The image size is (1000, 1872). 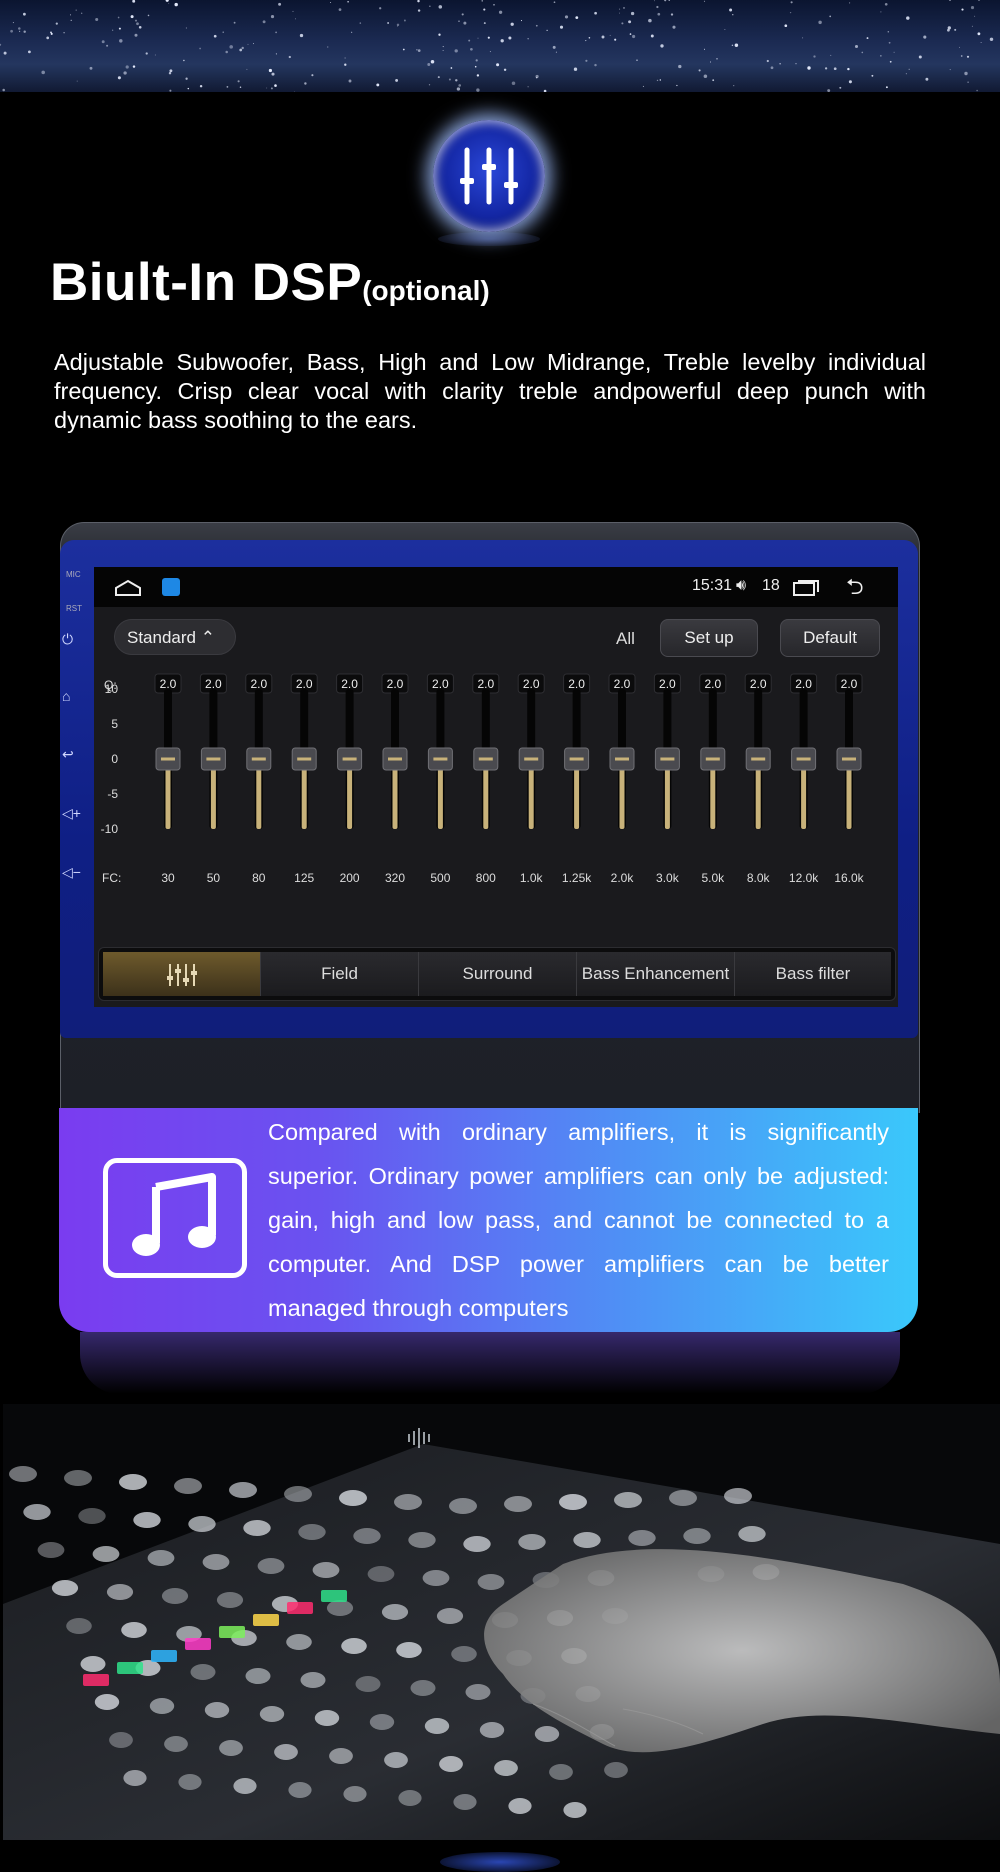 I want to click on eq-band-3.0k: 2.0 3.0k, so click(x=667, y=779).